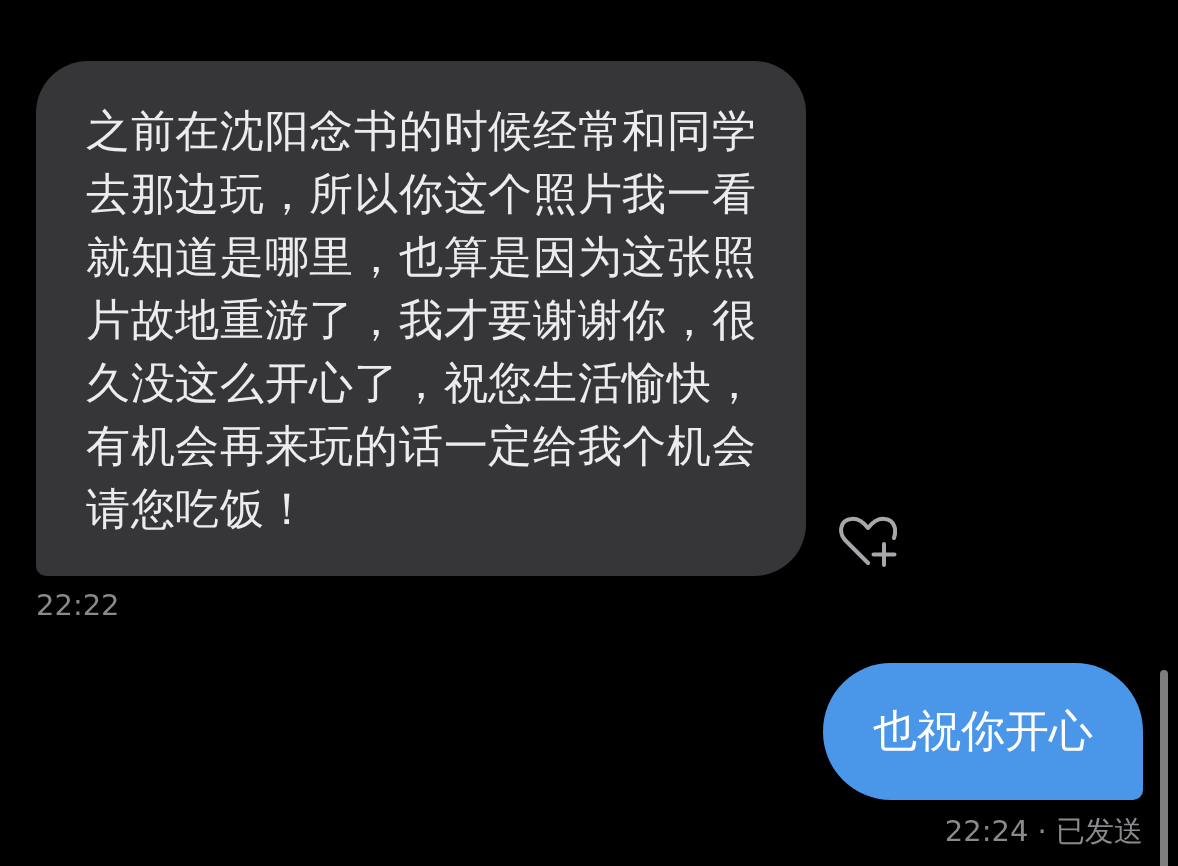  Describe the element at coordinates (867, 540) in the screenshot. I see `heart-plus-icon` at that location.